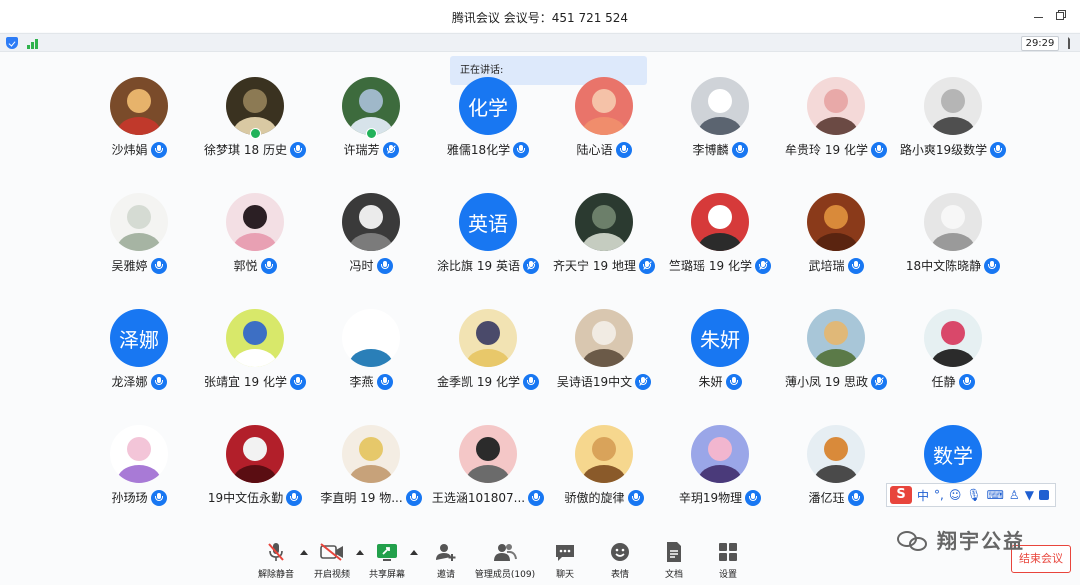  Describe the element at coordinates (139, 480) in the screenshot. I see `participant-tile: 孙玚玚` at that location.